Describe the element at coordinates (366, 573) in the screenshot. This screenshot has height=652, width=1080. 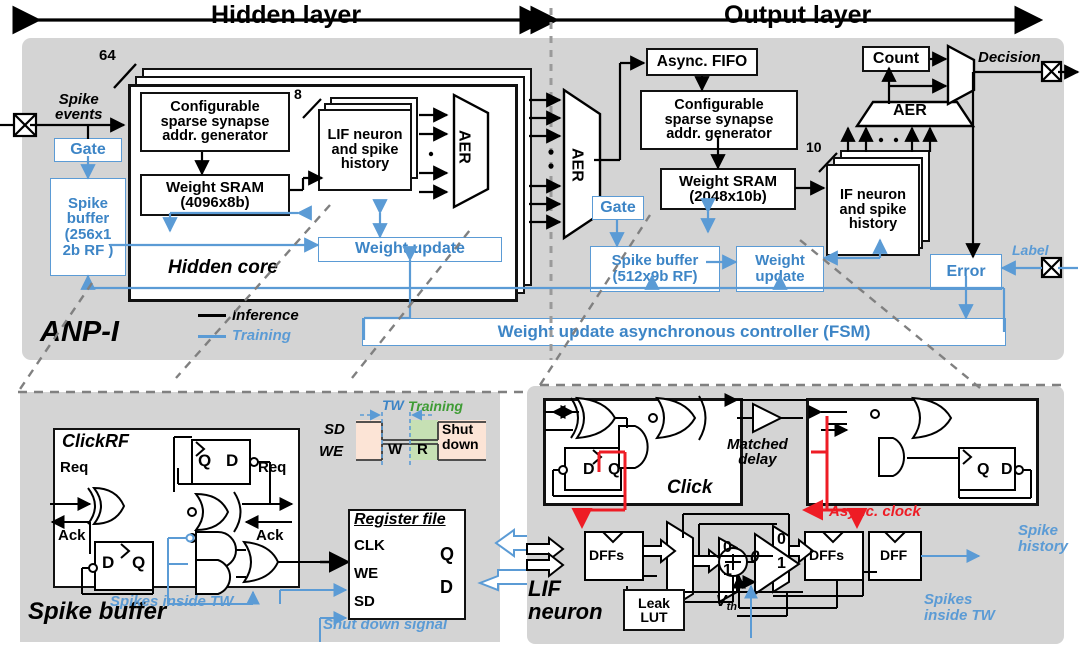
I see `register-file-we: WE` at that location.